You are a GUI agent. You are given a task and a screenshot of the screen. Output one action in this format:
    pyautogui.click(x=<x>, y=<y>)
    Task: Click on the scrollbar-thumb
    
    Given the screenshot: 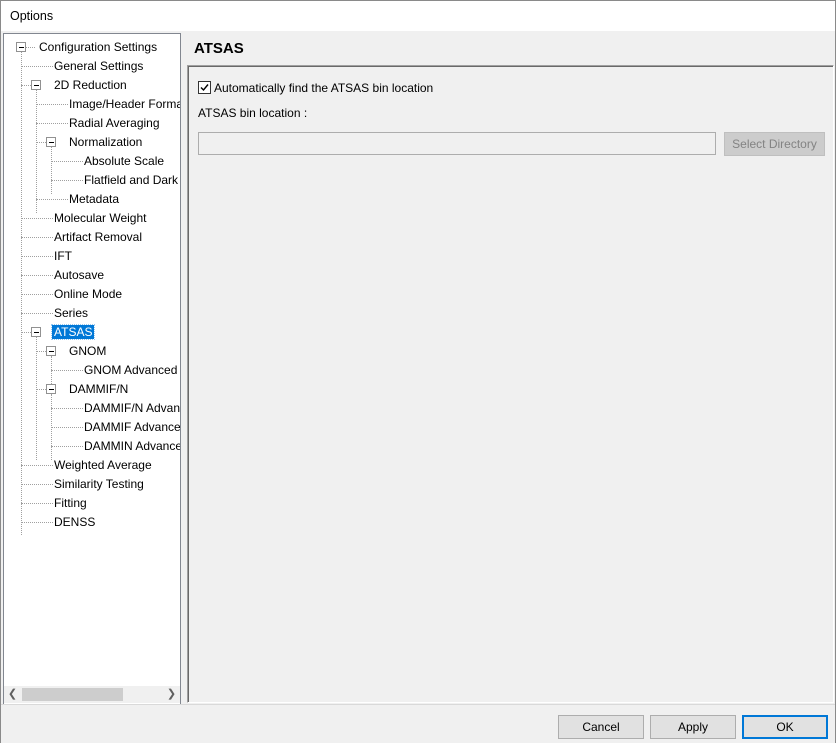 What is the action you would take?
    pyautogui.click(x=72, y=694)
    